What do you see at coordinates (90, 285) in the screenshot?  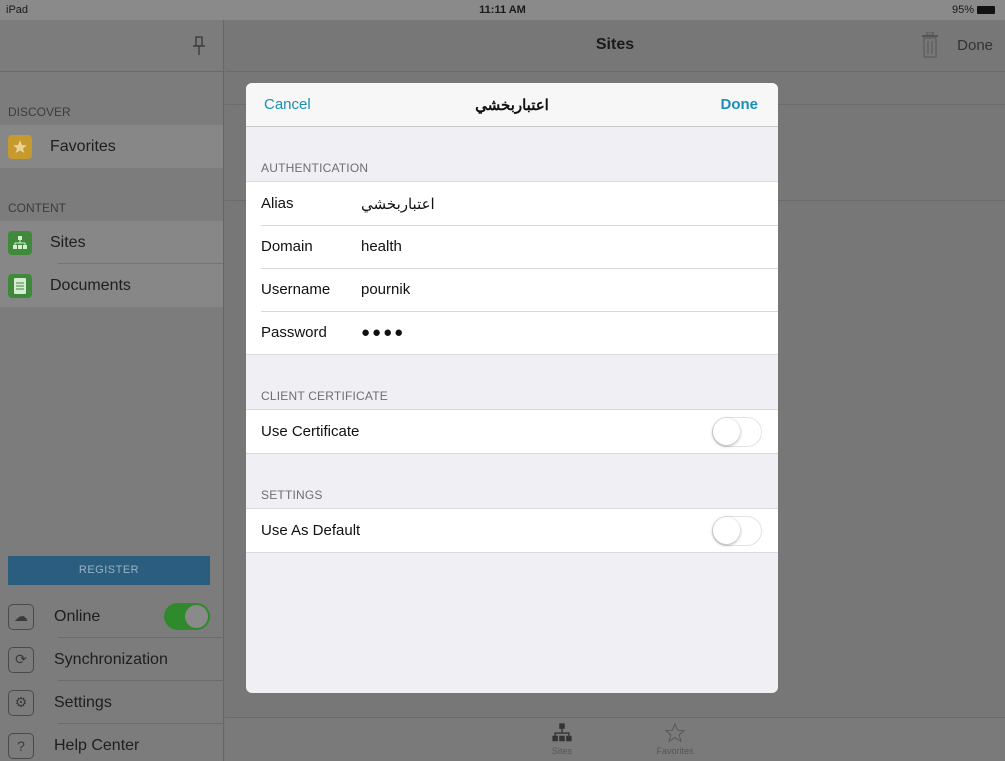 I see `sidebar-item-label: Documents` at bounding box center [90, 285].